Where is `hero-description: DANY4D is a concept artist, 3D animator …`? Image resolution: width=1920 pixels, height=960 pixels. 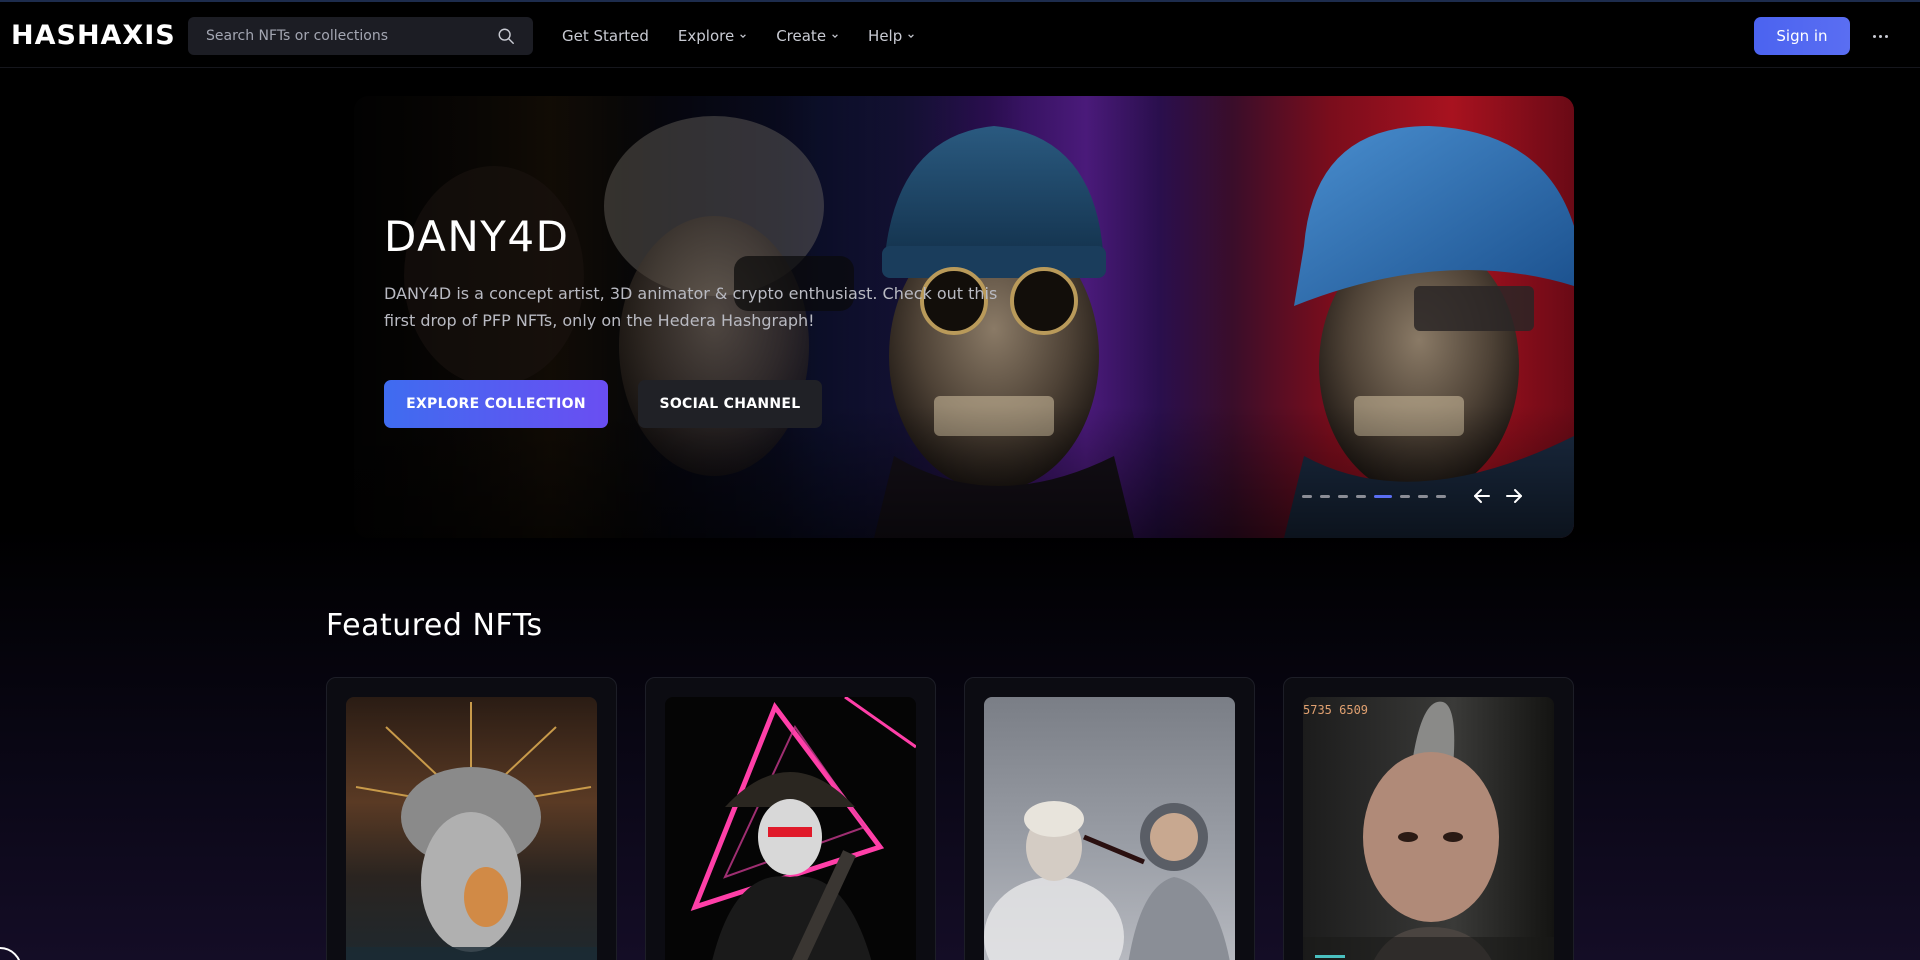 hero-description: DANY4D is a concept artist, 3D animator … is located at coordinates (691, 307).